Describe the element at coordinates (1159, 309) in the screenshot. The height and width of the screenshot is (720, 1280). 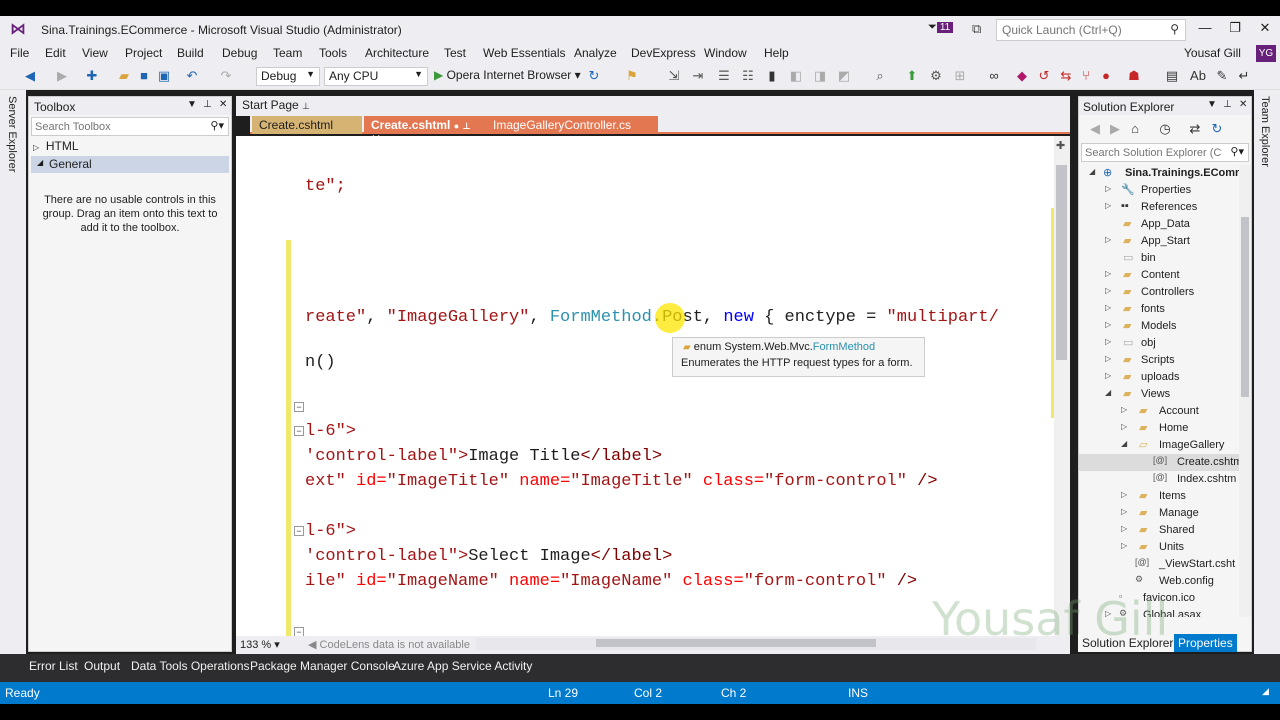
I see `tree-item-fonts: ▷ ▰ fonts` at that location.